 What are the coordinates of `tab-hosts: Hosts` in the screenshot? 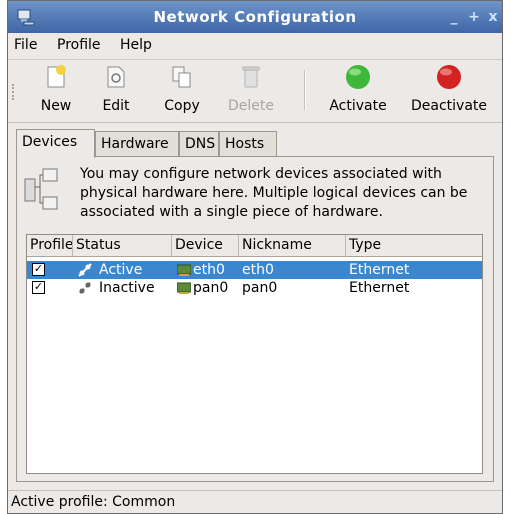 It's located at (248, 144).